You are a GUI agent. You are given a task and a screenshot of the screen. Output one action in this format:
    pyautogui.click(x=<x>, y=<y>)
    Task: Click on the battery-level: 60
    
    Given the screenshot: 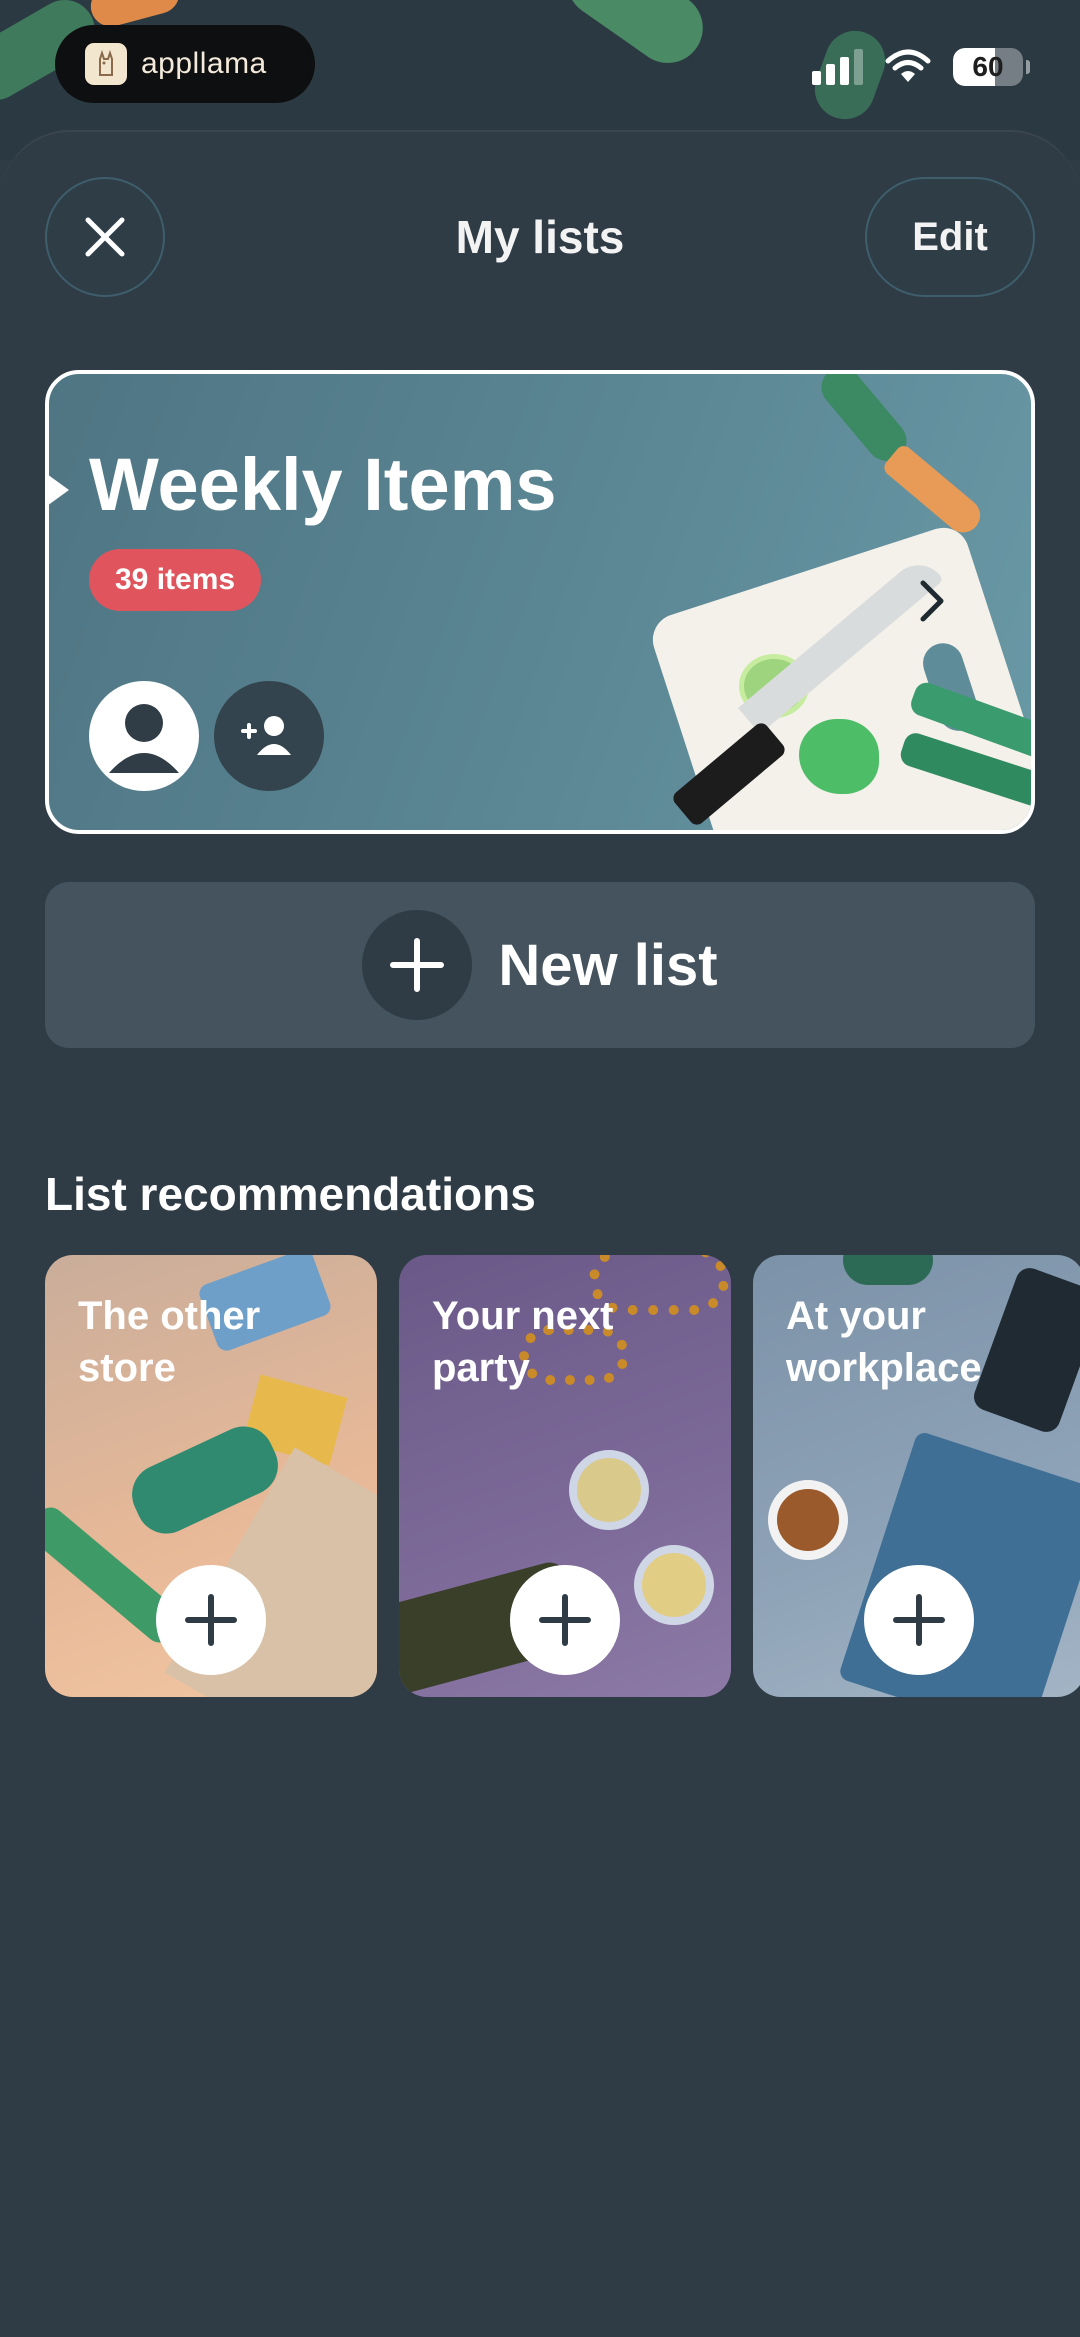 What is the action you would take?
    pyautogui.click(x=988, y=66)
    